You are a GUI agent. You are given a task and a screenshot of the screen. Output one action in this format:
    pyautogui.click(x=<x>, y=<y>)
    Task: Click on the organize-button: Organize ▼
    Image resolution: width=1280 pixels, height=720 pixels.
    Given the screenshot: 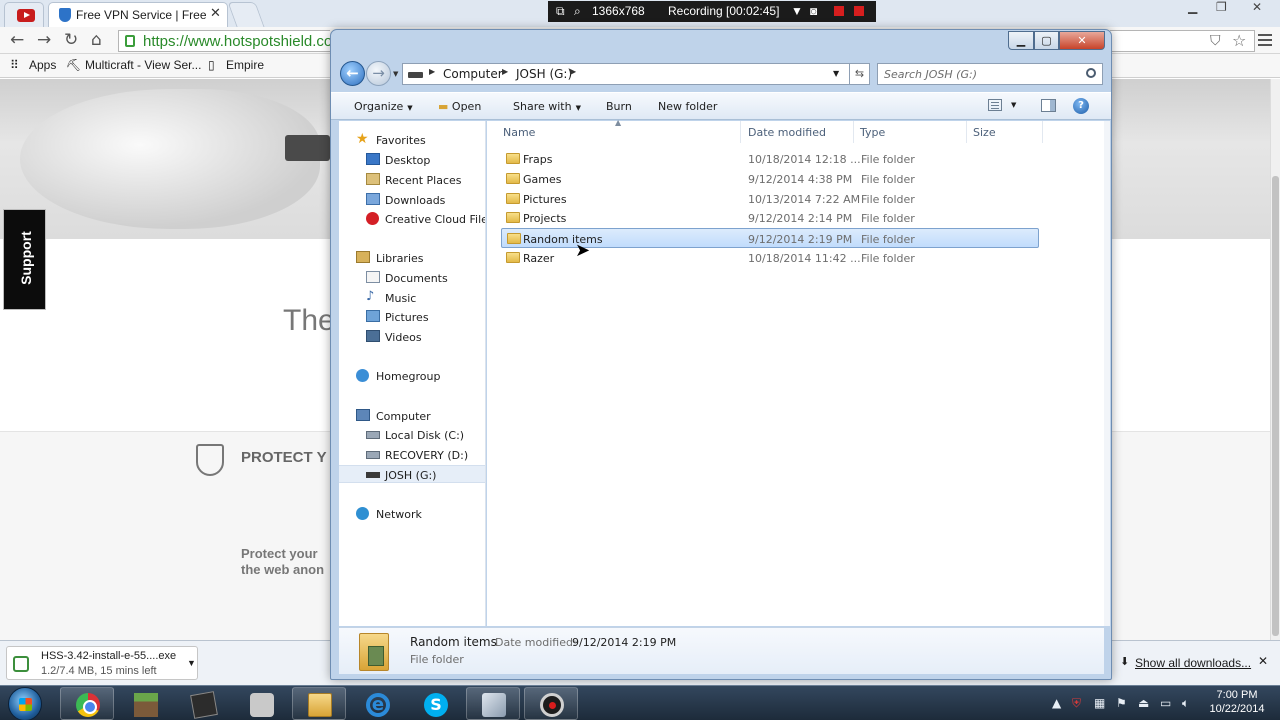 What is the action you would take?
    pyautogui.click(x=383, y=106)
    